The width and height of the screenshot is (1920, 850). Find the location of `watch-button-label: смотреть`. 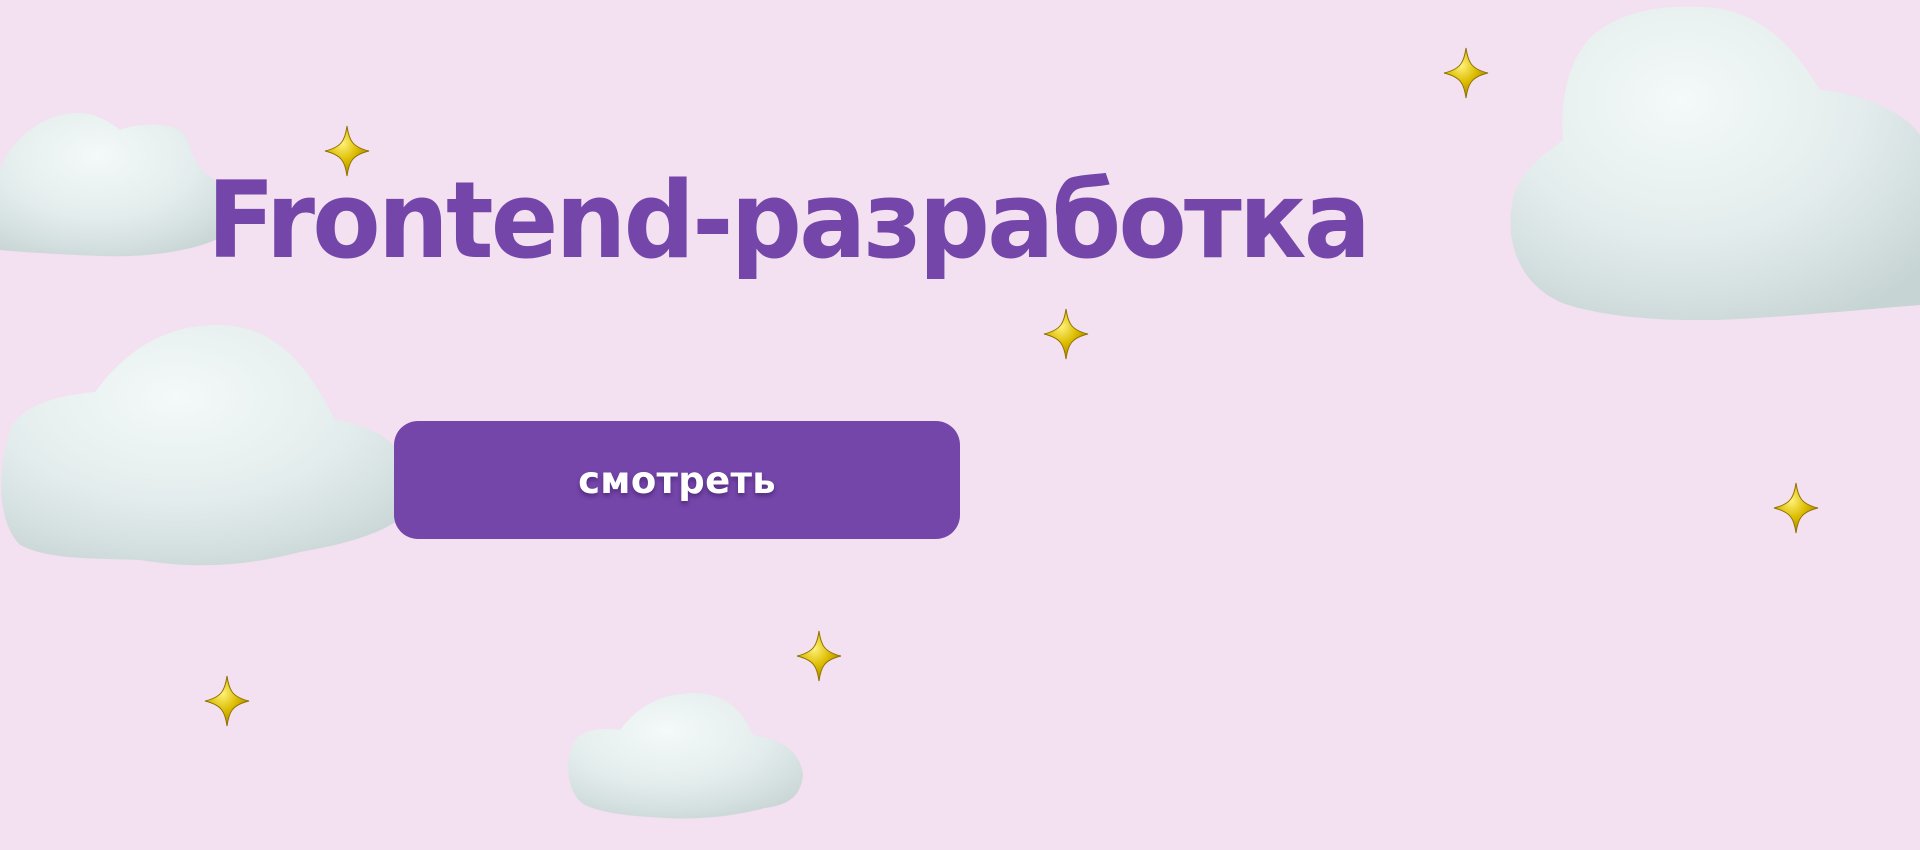

watch-button-label: смотреть is located at coordinates (677, 480).